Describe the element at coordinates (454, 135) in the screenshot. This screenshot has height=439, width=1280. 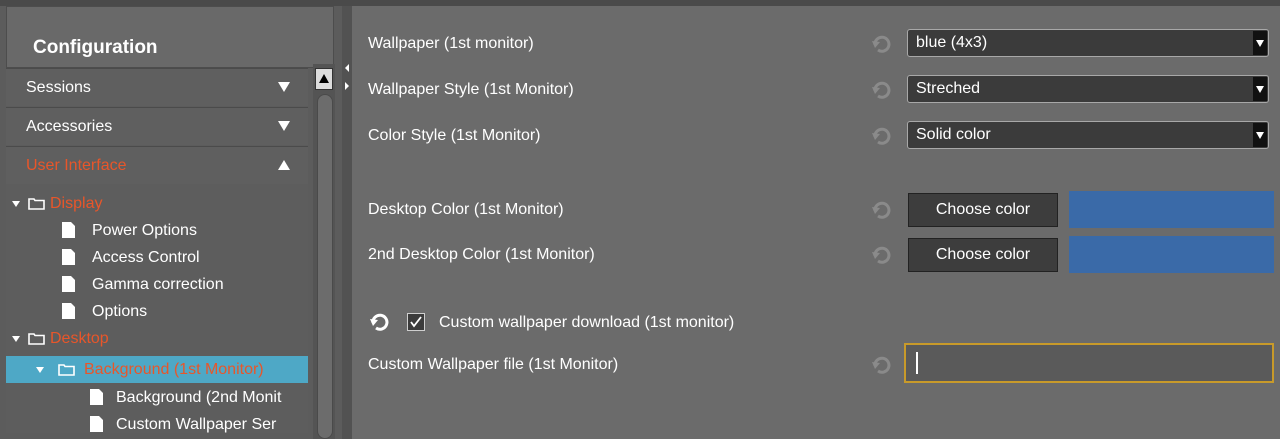
I see `color-style-label: Color Style (1st Monitor)` at that location.